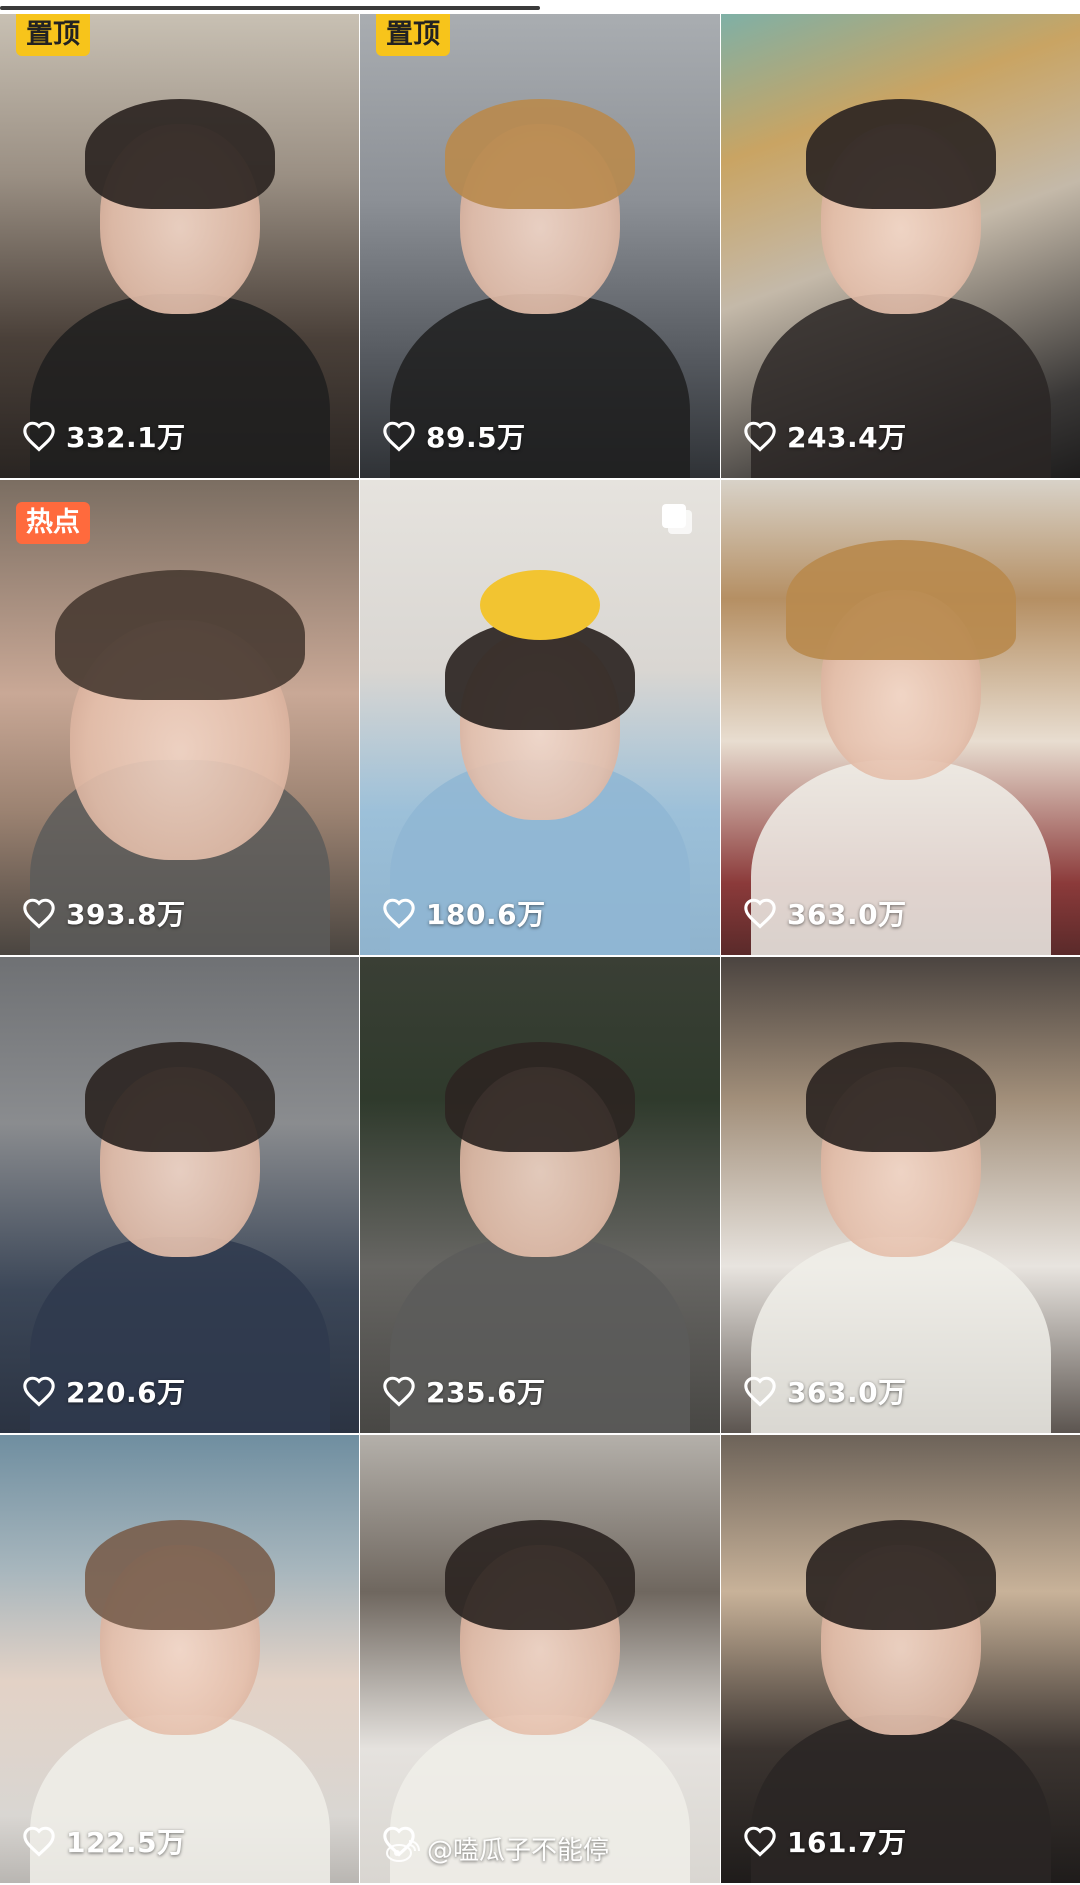 The image size is (1080, 1885). I want to click on like-count: 393.8万, so click(104, 913).